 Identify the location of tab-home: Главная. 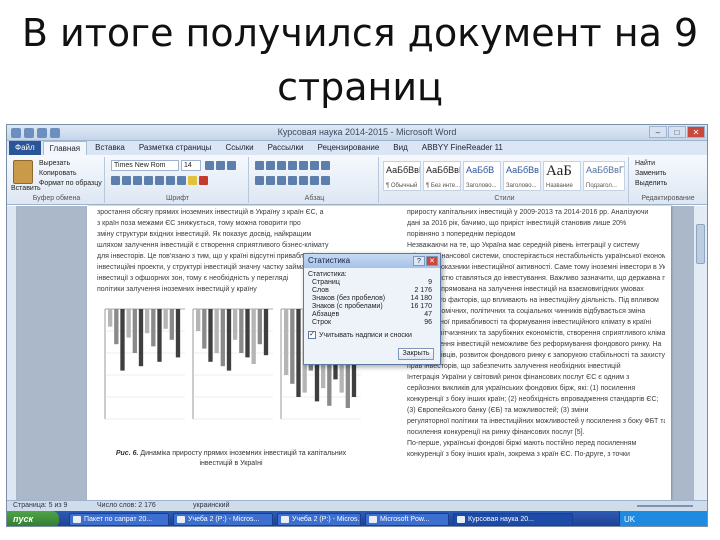
(65, 148).